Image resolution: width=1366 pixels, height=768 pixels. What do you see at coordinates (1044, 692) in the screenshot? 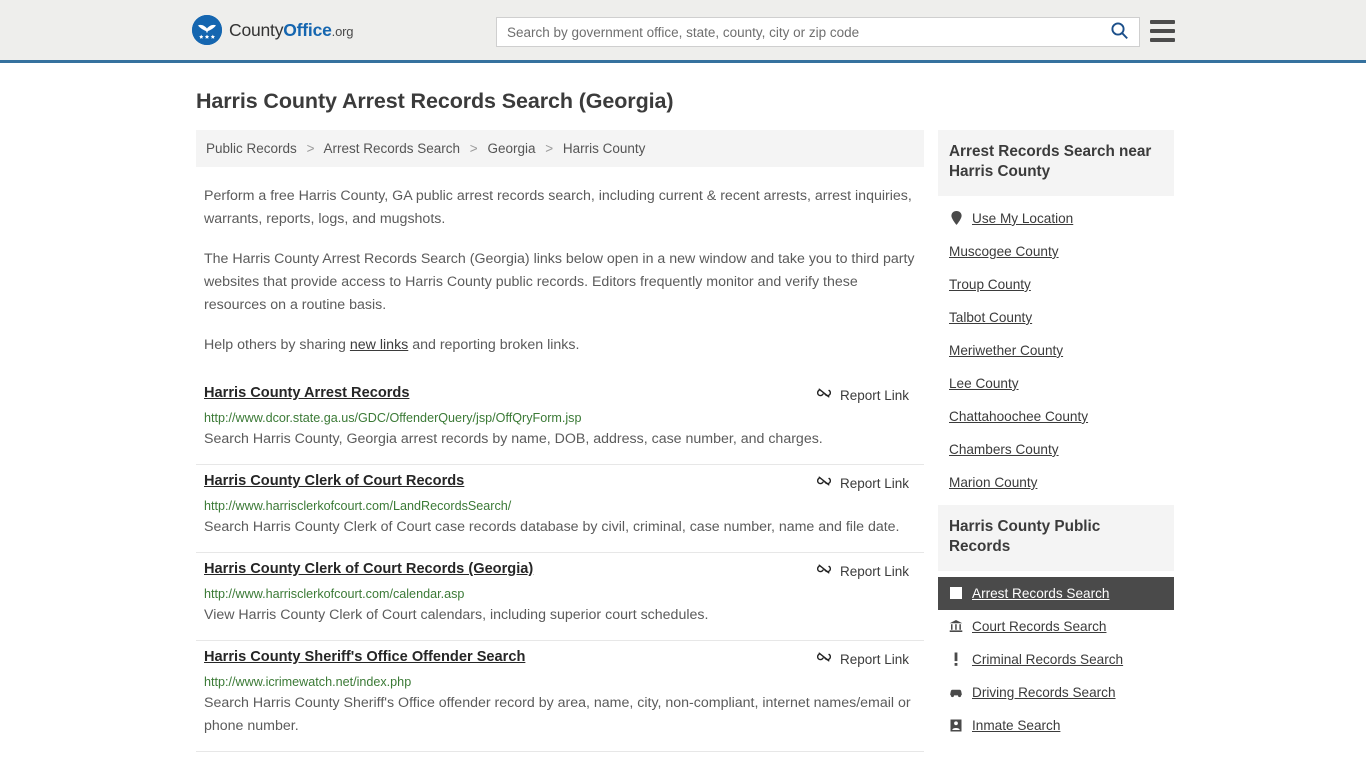
I see `sidebar-link-label: Driving Records Search` at bounding box center [1044, 692].